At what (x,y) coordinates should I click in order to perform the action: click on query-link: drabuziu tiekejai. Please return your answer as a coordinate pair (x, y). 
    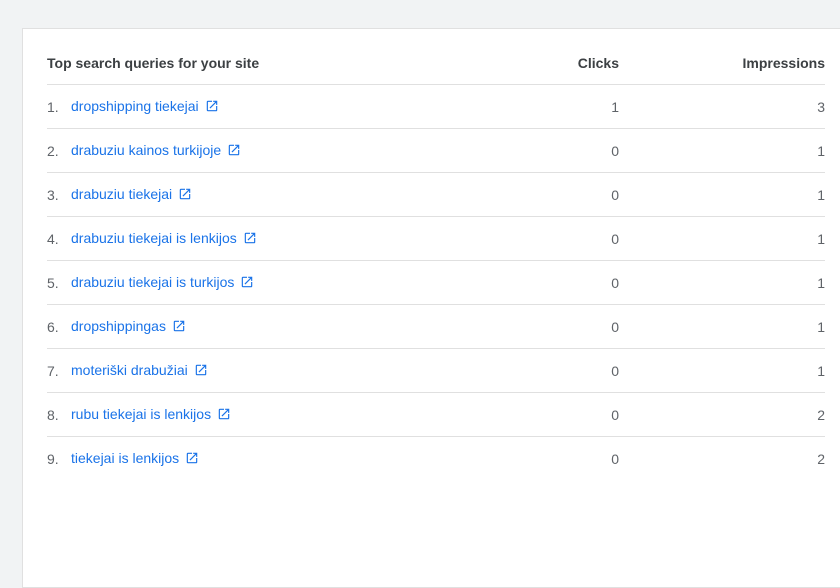
    Looking at the image, I should click on (131, 194).